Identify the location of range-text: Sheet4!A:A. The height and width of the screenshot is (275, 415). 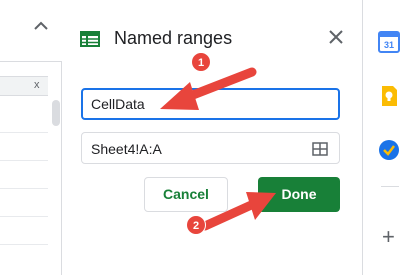
(126, 149).